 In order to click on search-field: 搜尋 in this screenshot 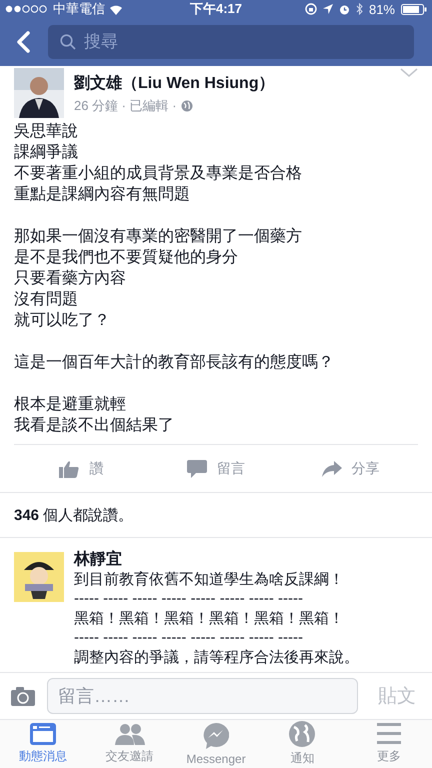, I will do `click(231, 42)`.